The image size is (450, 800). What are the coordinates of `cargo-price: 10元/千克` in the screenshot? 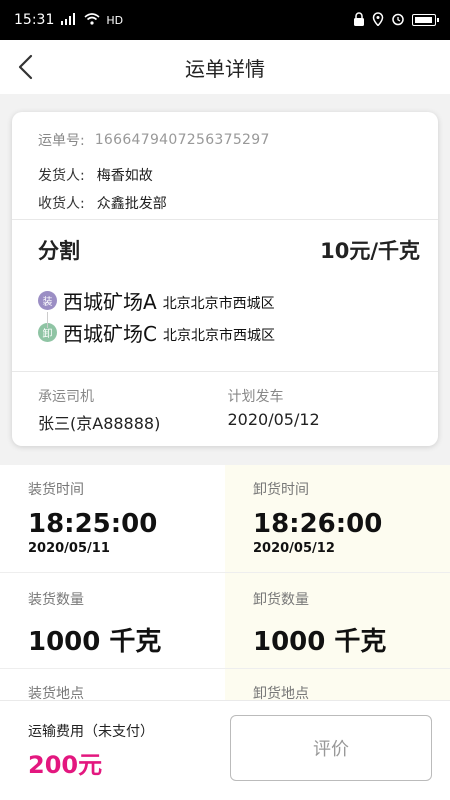 It's located at (370, 251).